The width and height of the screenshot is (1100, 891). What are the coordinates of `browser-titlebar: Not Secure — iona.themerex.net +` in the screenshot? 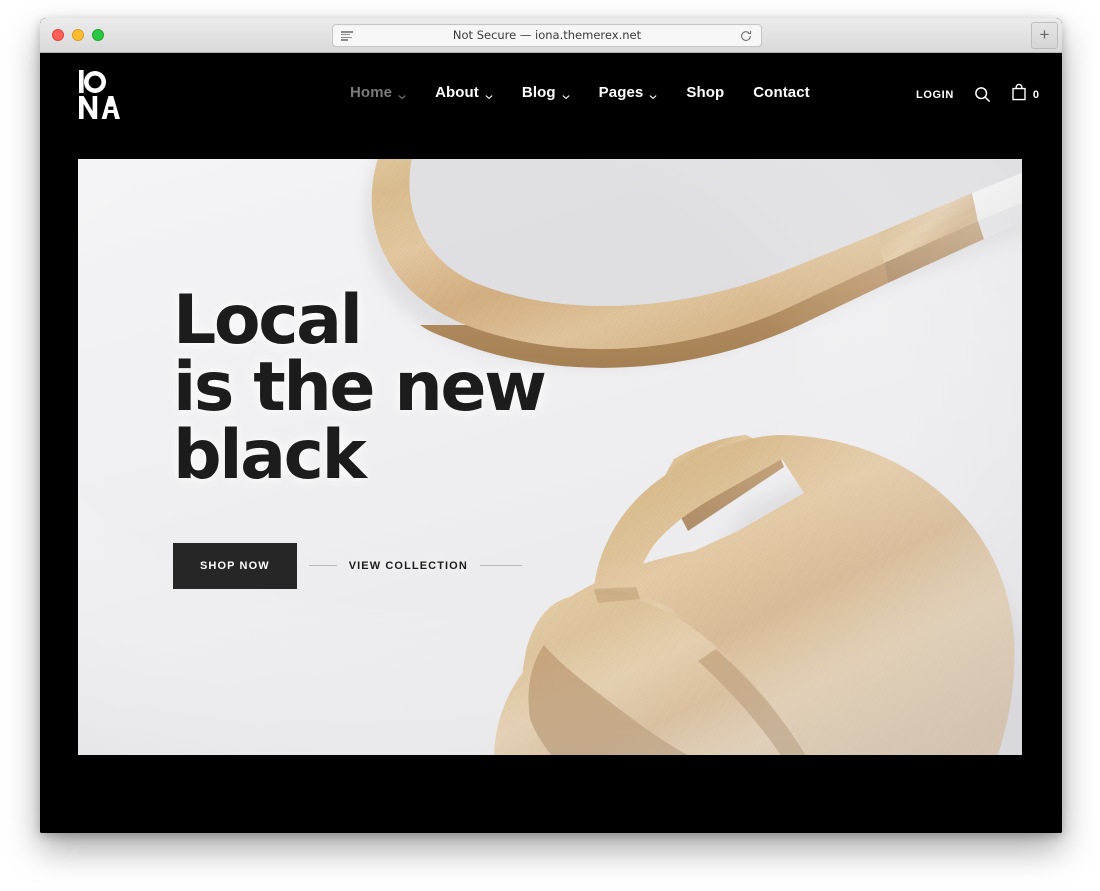 It's located at (551, 35).